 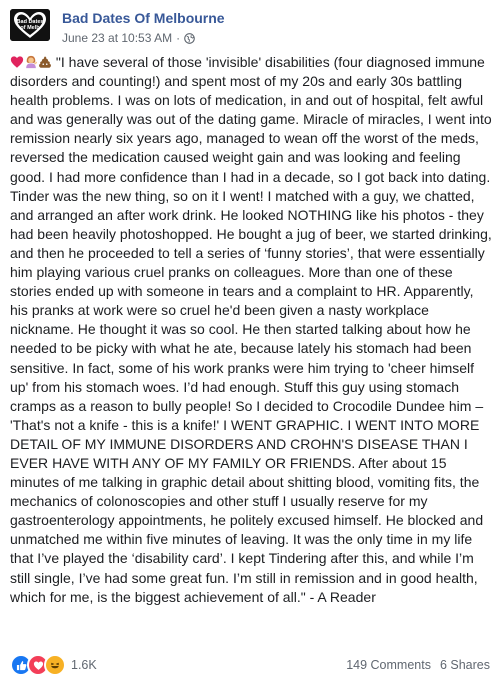 I want to click on heart-logo-icon: Bad Dates of Melb, so click(x=30, y=25).